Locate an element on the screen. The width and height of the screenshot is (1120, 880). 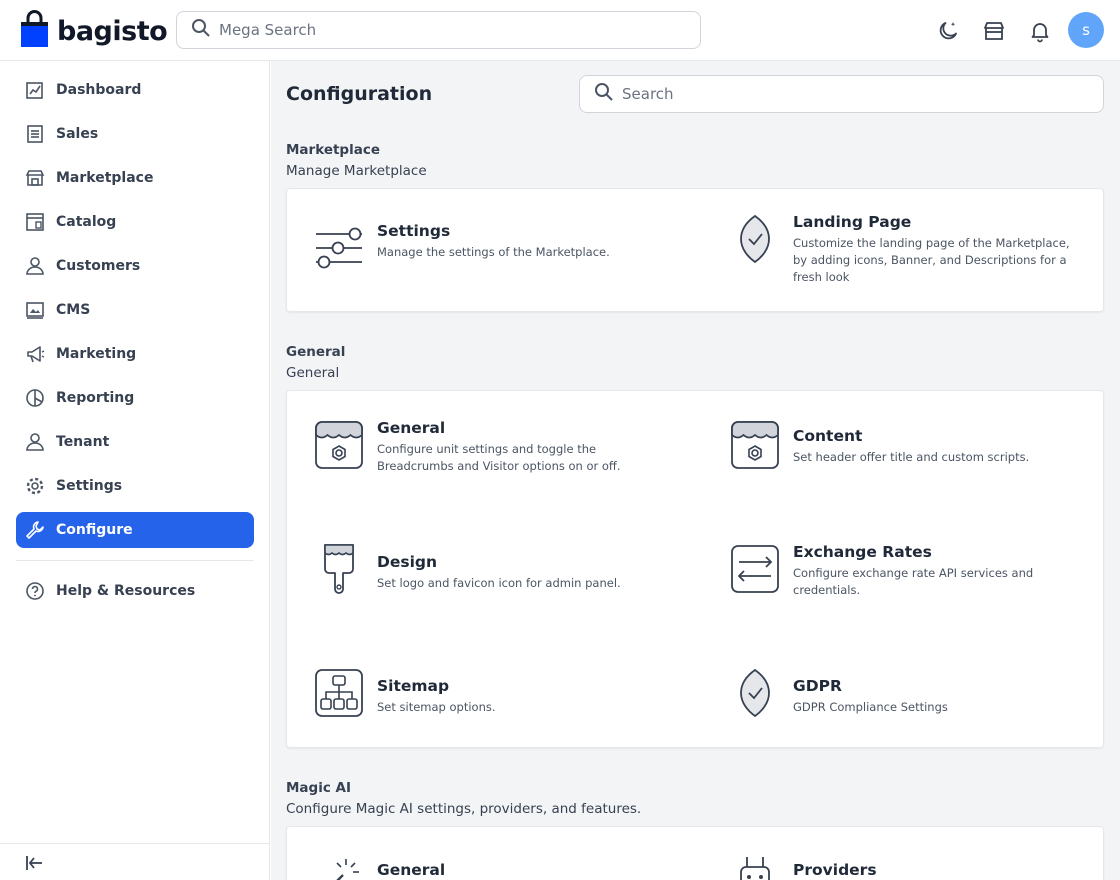
sidebar-item-tenant: Tenant is located at coordinates (135, 442).